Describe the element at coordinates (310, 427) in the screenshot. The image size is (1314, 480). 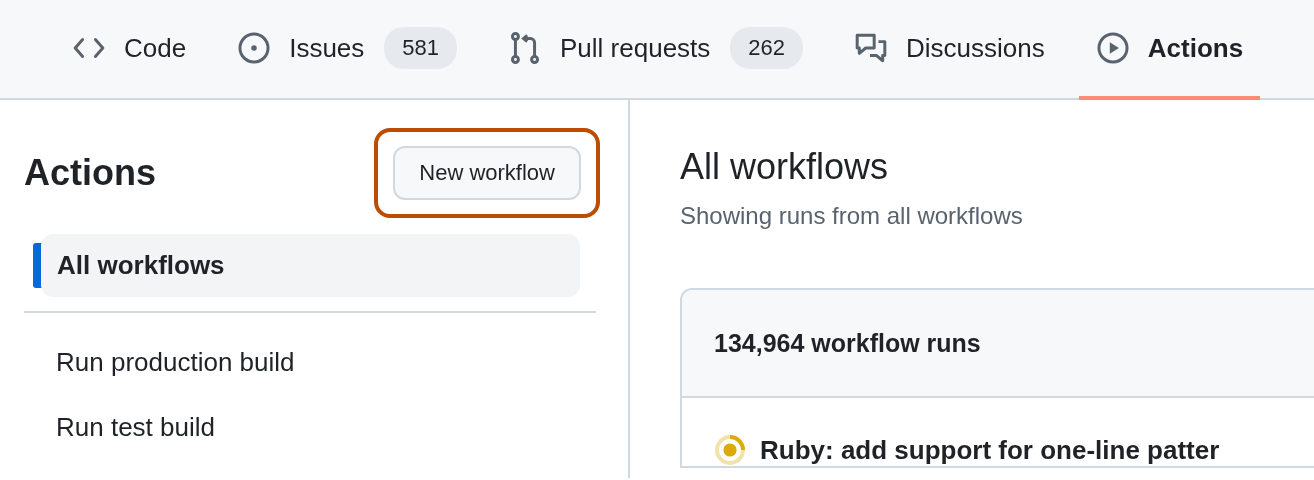
I see `workflow-item: Run test build` at that location.